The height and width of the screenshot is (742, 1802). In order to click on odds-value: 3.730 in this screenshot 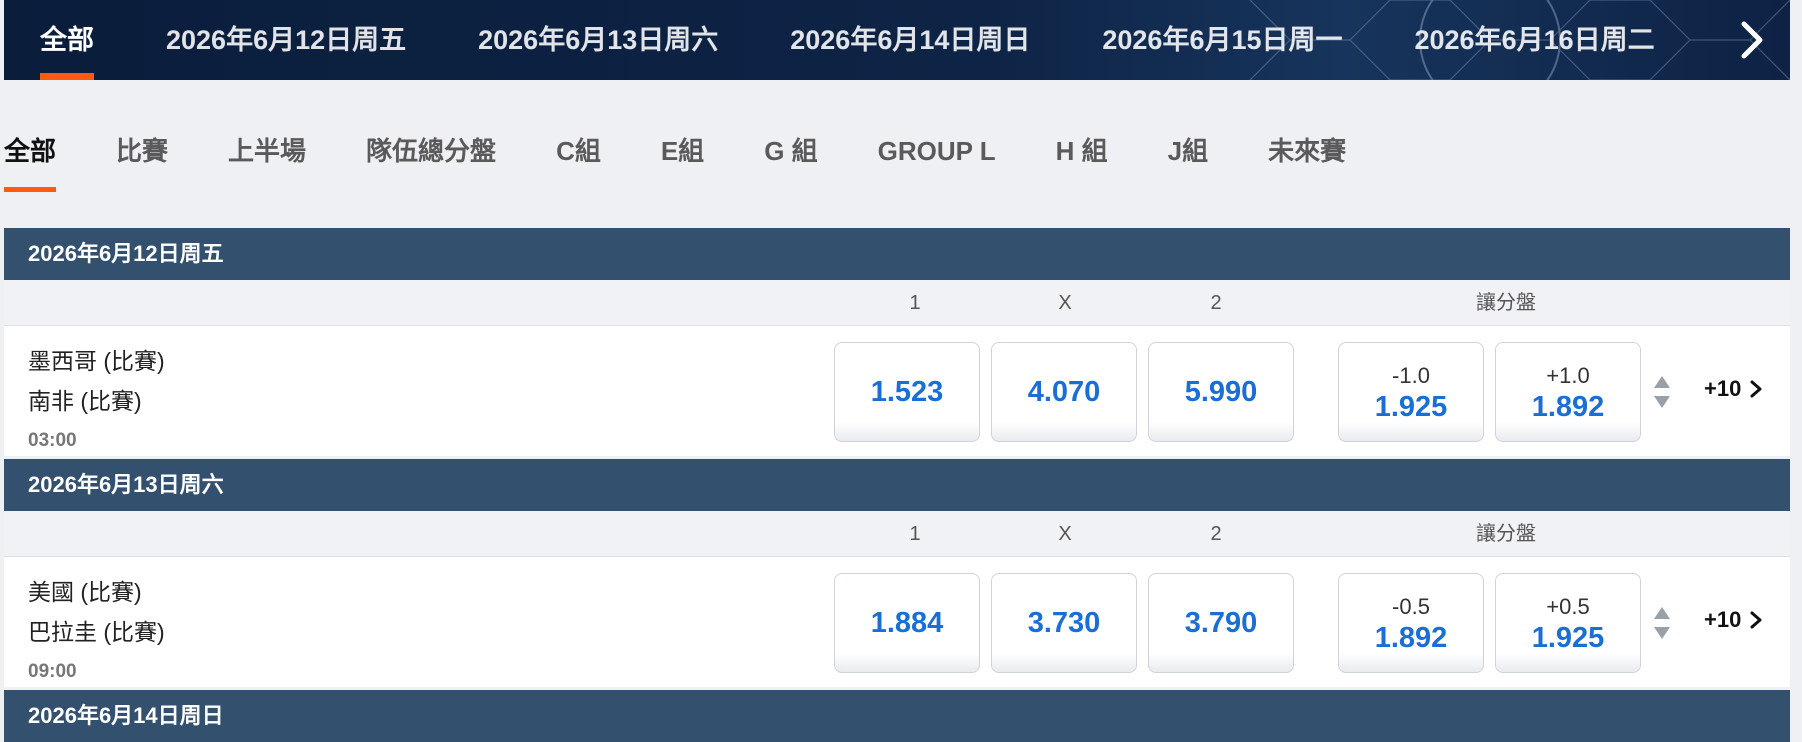, I will do `click(1064, 623)`.